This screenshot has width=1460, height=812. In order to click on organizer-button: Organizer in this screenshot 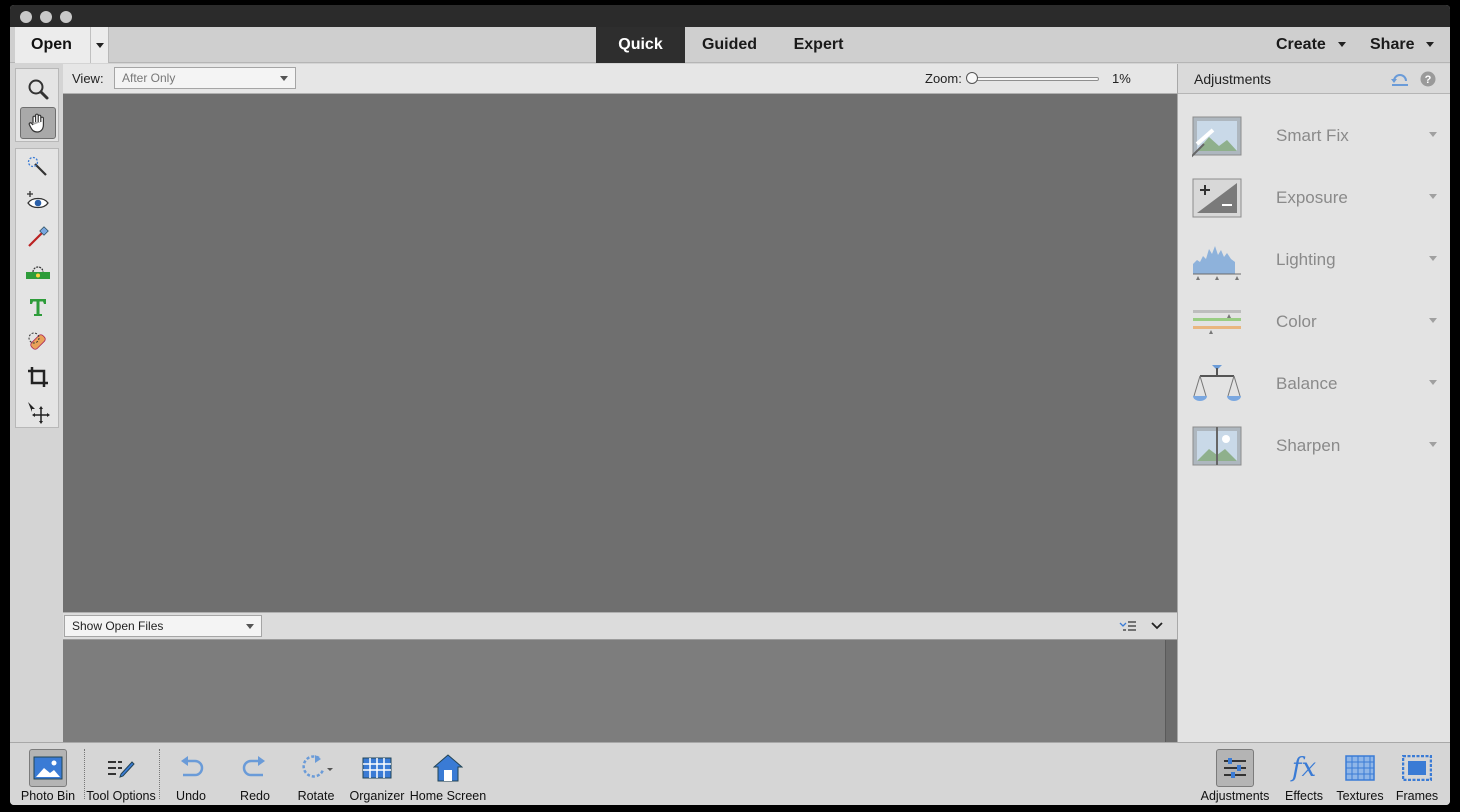, I will do `click(377, 774)`.